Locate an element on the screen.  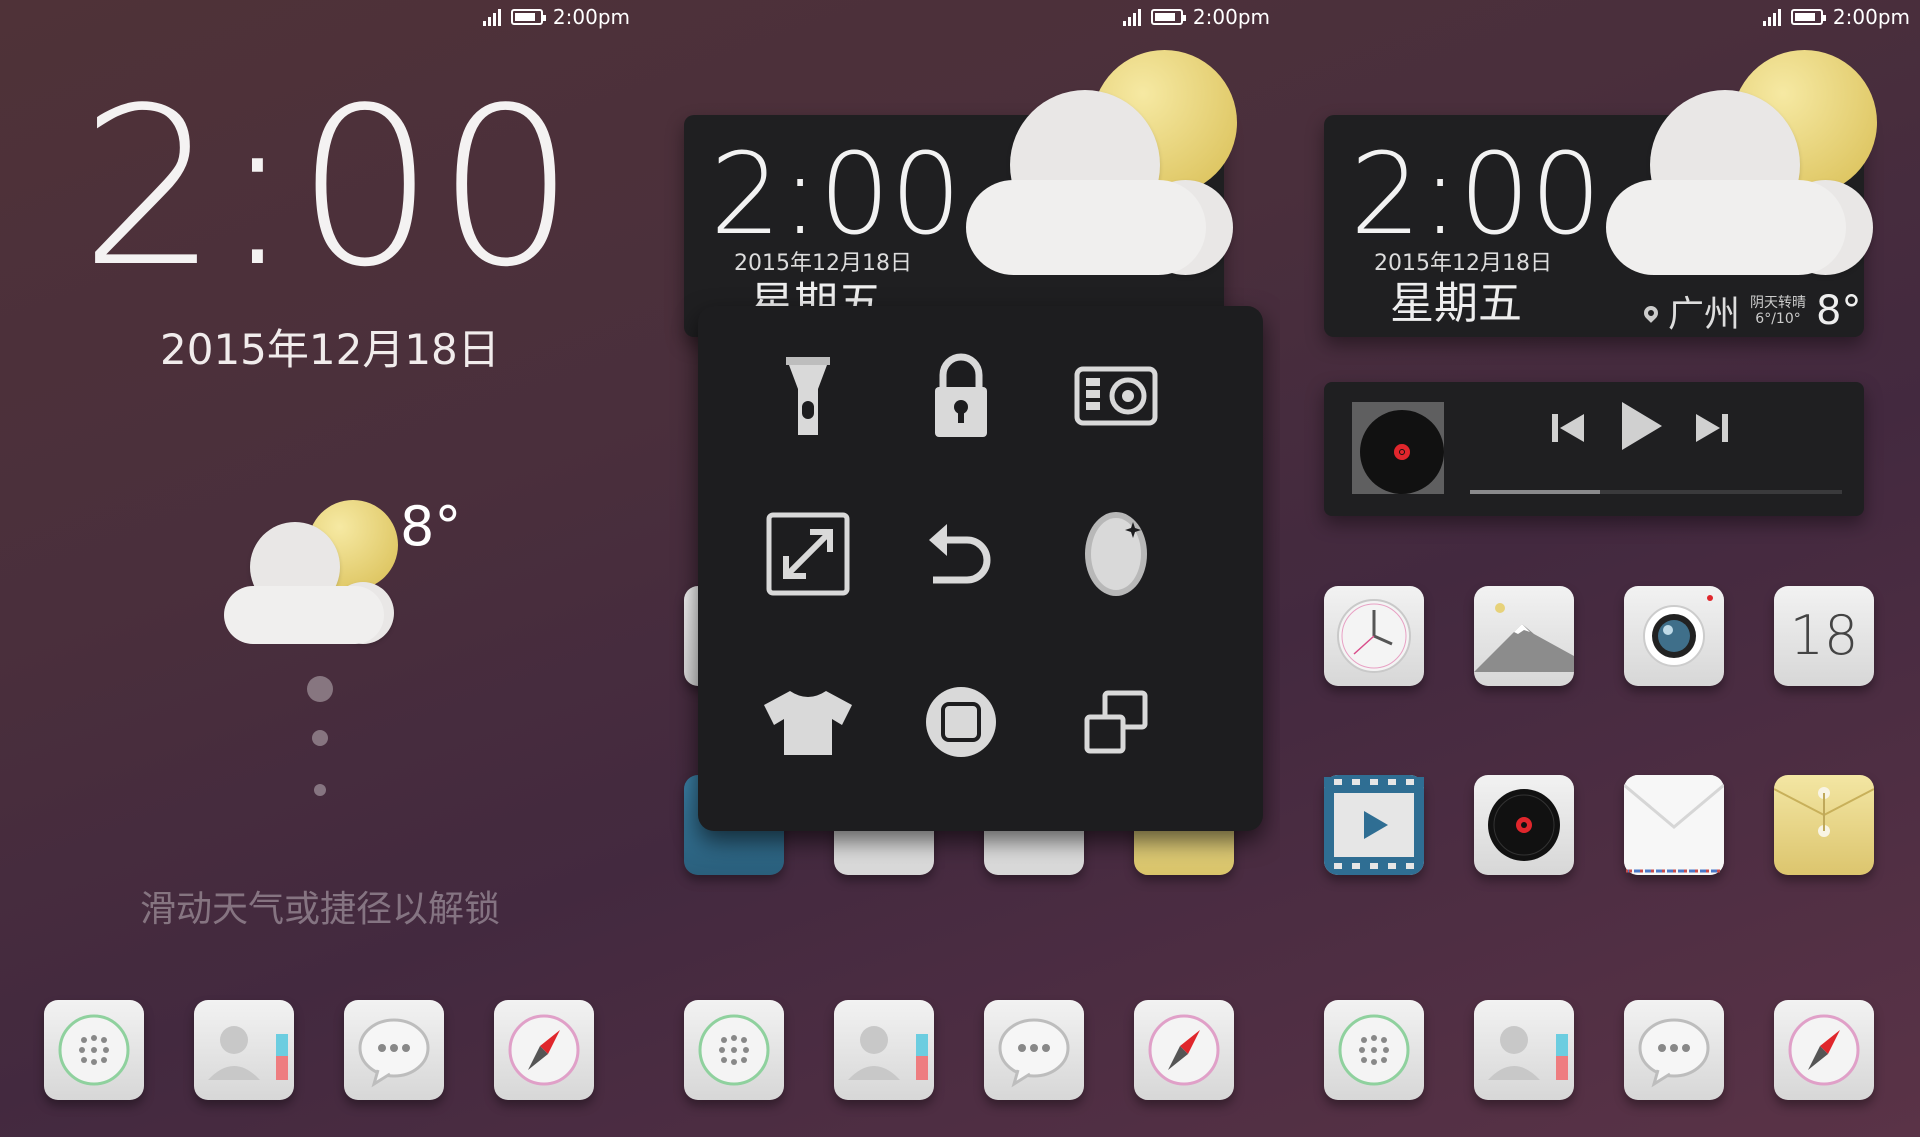
theme-shirt-icon is located at coordinates (808, 722).